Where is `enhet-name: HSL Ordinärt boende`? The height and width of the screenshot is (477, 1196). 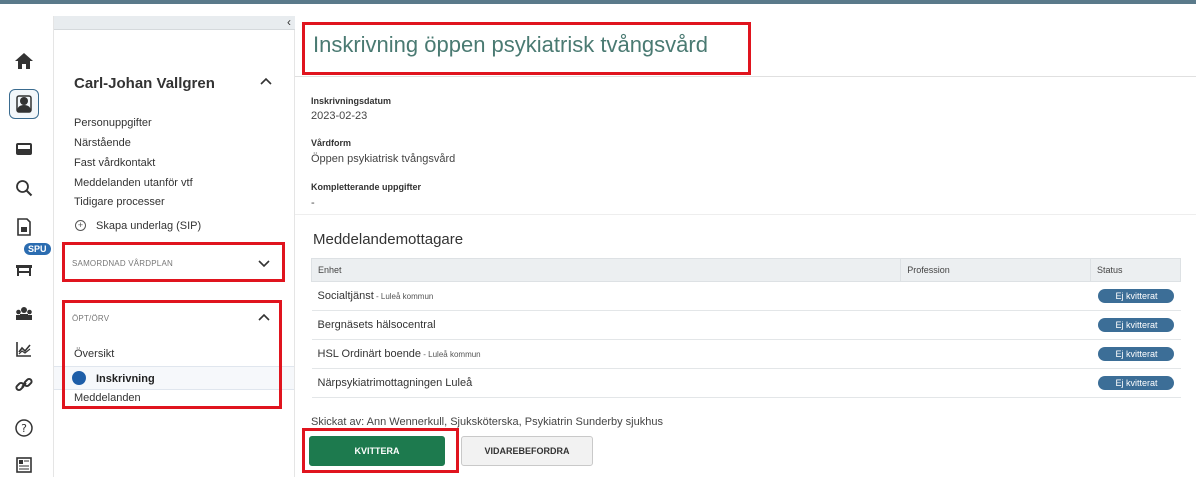 enhet-name: HSL Ordinärt boende is located at coordinates (369, 354).